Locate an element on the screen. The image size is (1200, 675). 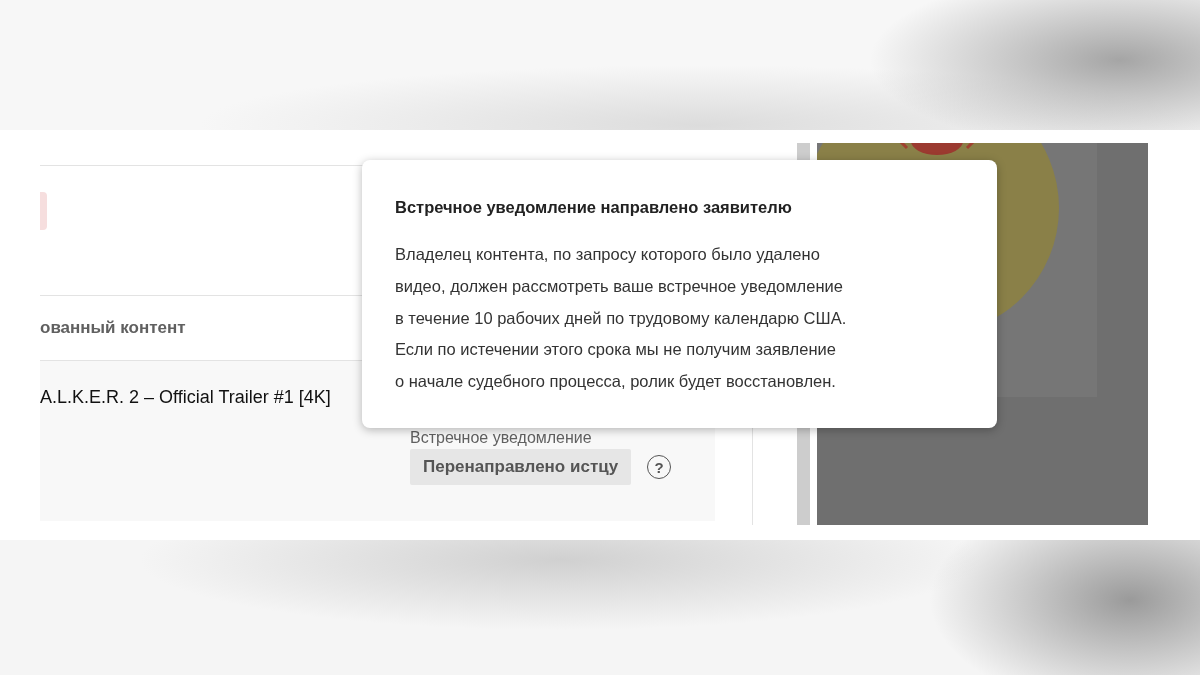
notice-label: Встречное уведомление is located at coordinates (501, 438).